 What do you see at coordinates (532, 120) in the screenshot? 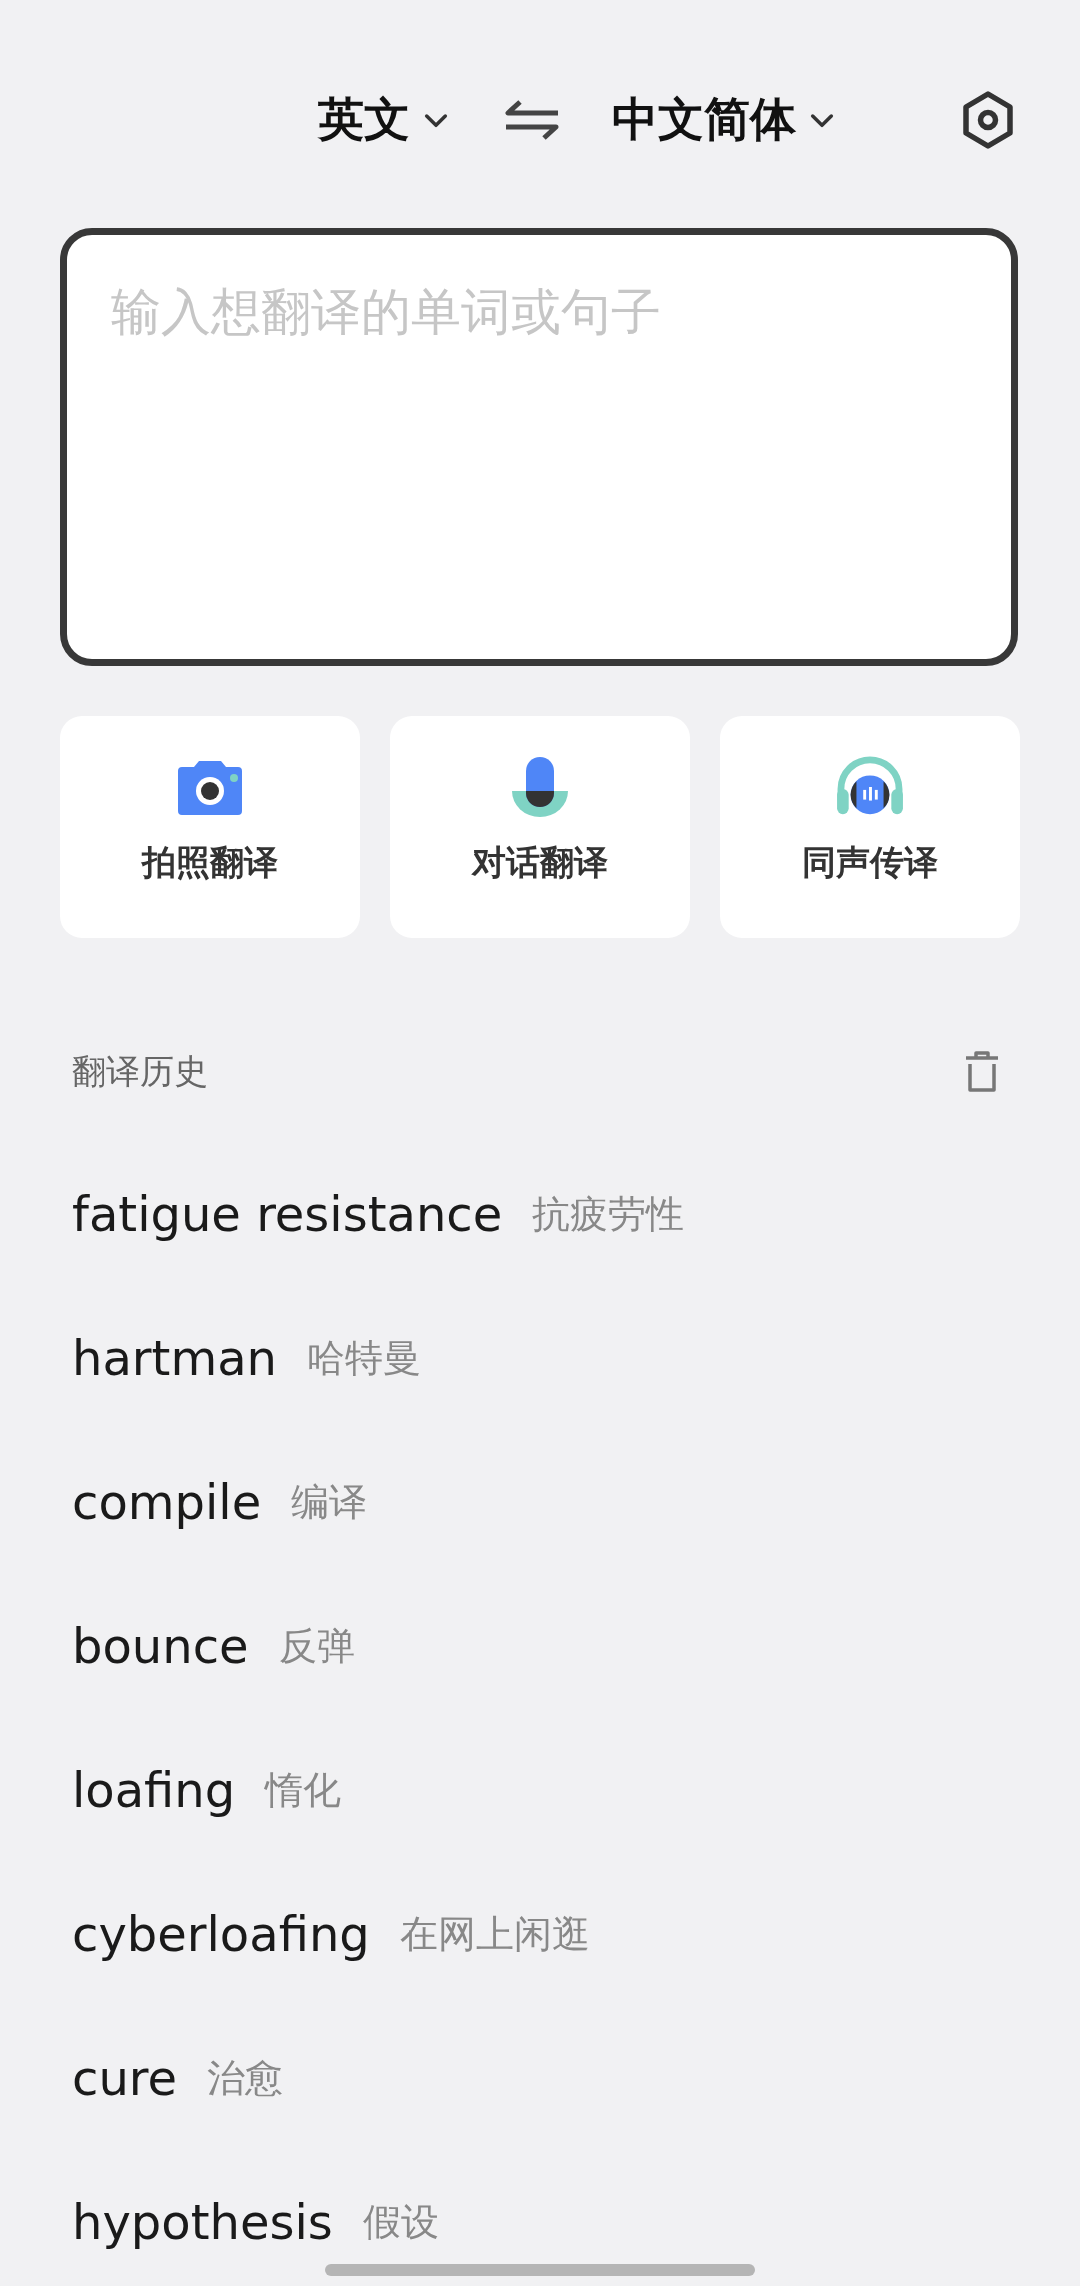
I see `swap-icon` at bounding box center [532, 120].